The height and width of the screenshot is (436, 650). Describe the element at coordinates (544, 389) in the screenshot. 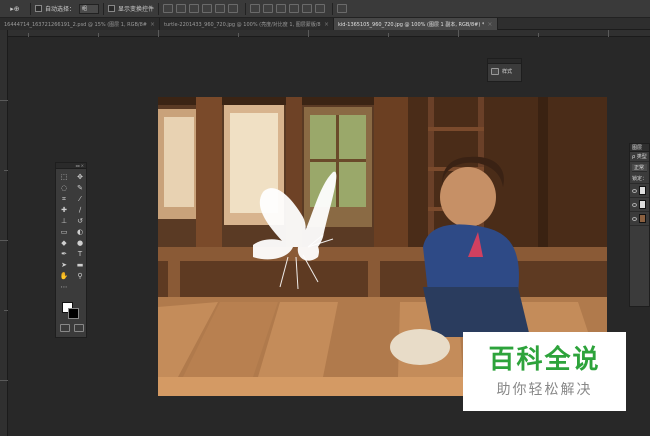

I see `watermark-subtitle: 助你轻松解决` at that location.